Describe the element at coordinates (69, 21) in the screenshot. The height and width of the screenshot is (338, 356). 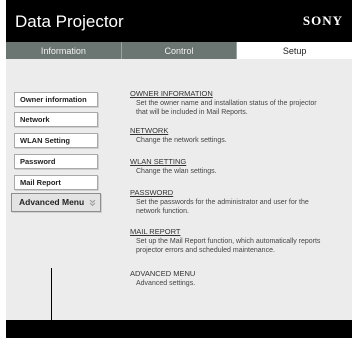
I see `app-title: Data Projector` at that location.